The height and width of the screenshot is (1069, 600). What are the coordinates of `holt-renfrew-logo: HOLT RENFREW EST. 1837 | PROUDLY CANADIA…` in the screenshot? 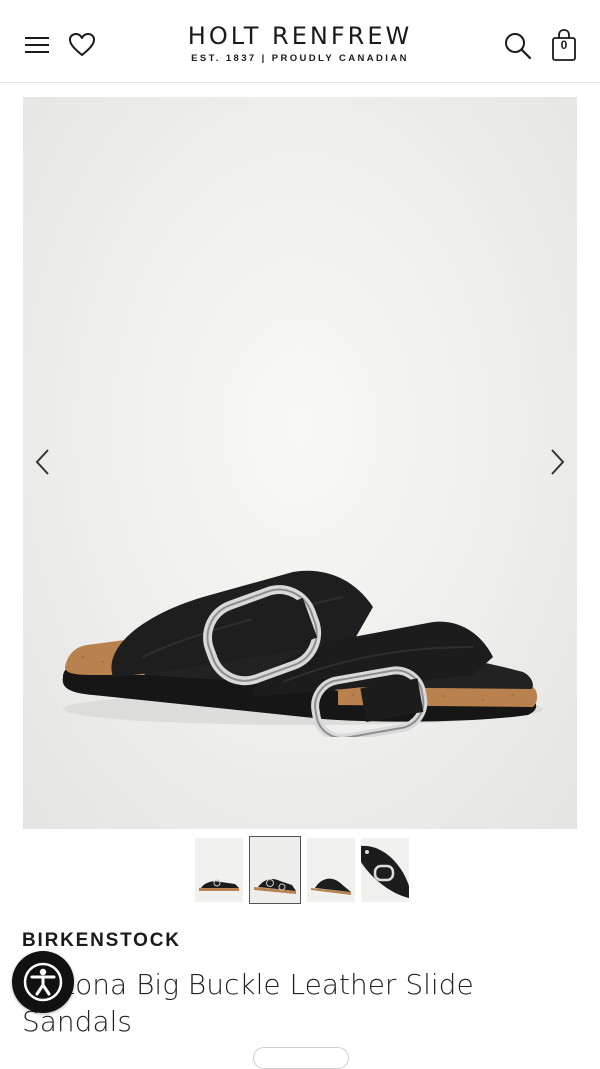 It's located at (300, 43).